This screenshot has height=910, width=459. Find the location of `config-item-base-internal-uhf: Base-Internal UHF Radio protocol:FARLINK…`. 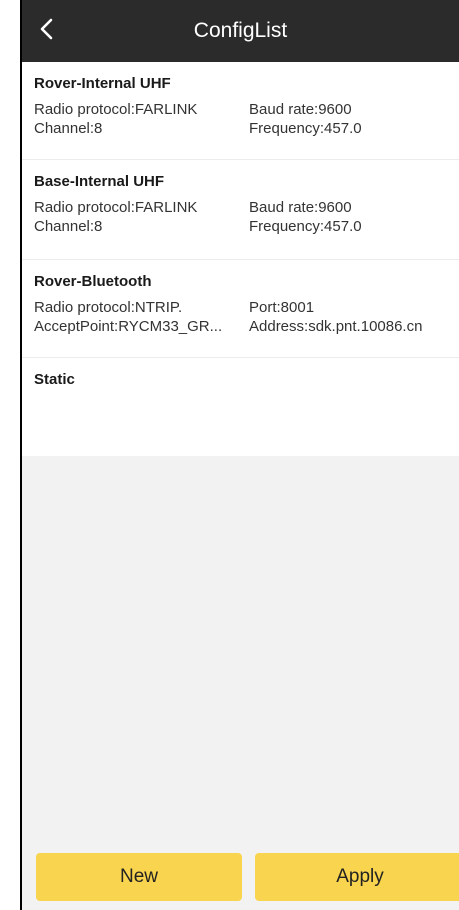

config-item-base-internal-uhf: Base-Internal UHF Radio protocol:FARLINK… is located at coordinates (240, 210).